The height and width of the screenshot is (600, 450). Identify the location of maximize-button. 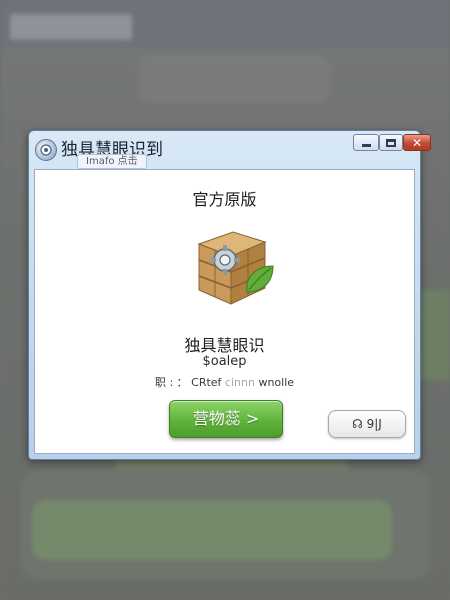
(391, 142).